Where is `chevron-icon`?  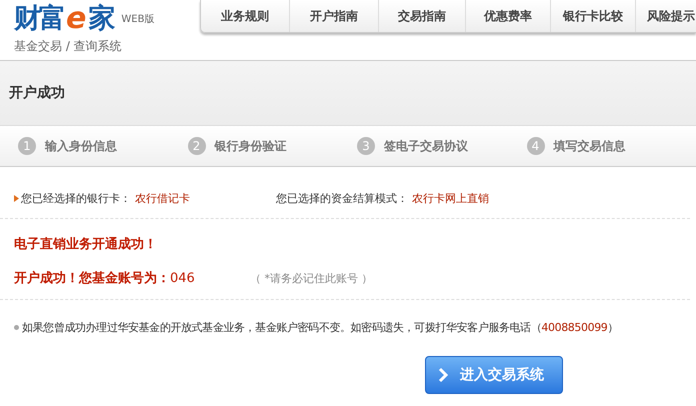 chevron-icon is located at coordinates (443, 375).